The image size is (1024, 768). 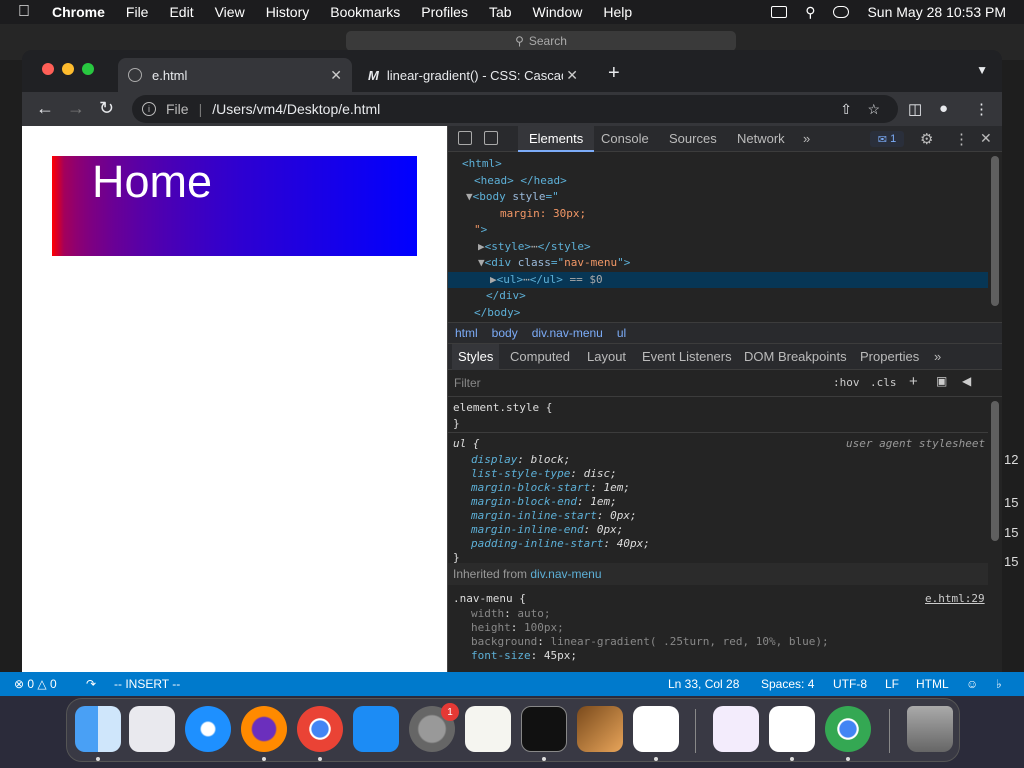 I want to click on site-info-icon: i, so click(x=149, y=109).